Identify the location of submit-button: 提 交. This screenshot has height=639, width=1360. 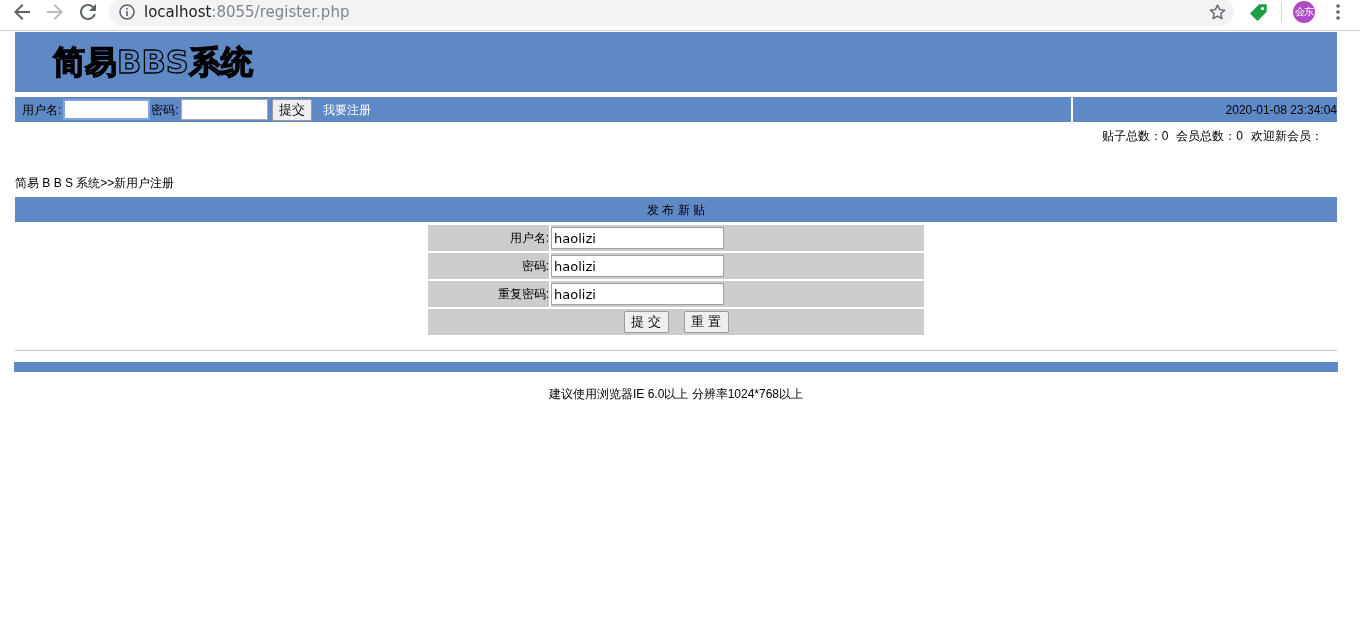
(646, 322).